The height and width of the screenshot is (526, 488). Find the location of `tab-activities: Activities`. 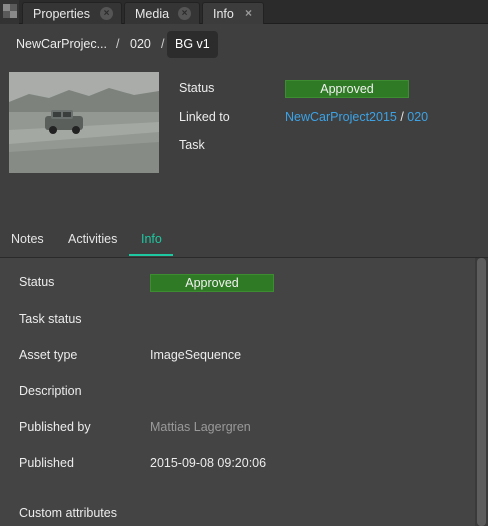

tab-activities: Activities is located at coordinates (92, 239).